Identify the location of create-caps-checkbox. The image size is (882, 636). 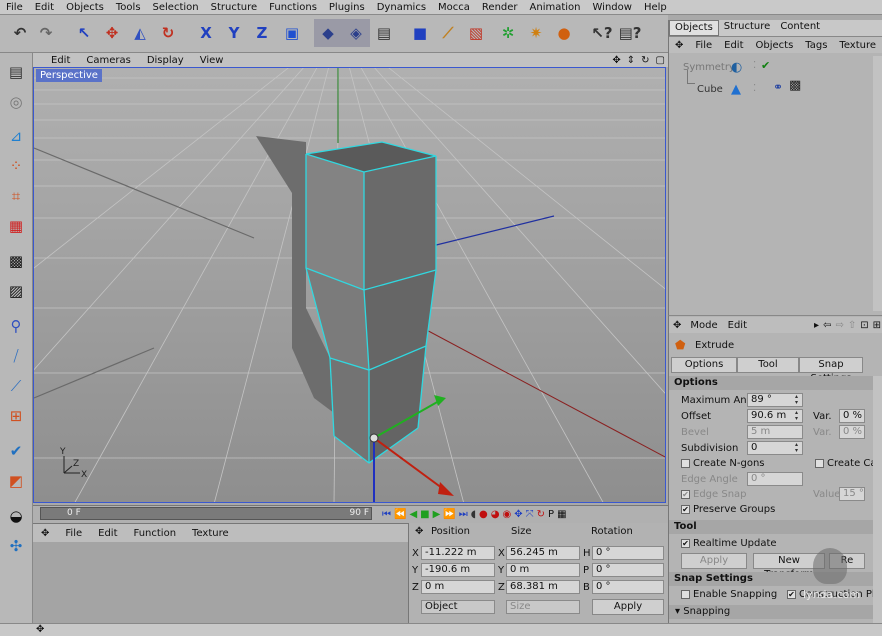
(819, 463).